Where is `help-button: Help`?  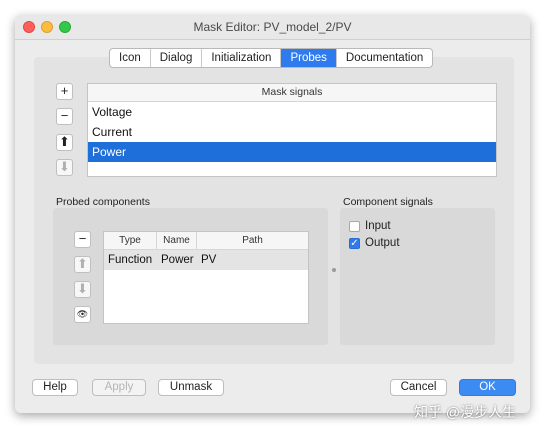
help-button: Help is located at coordinates (55, 387).